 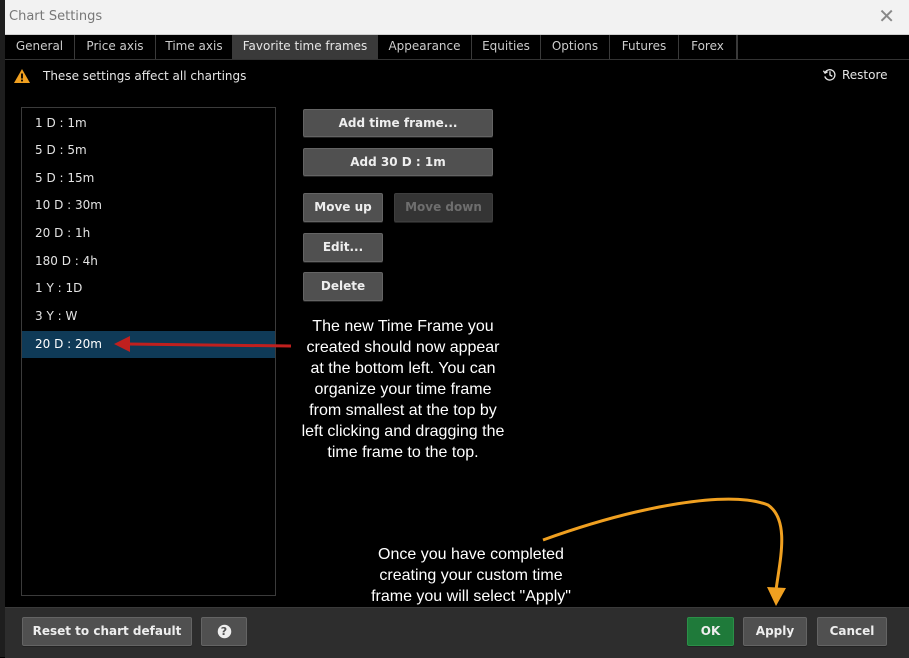 I want to click on arrow-to-selected-item, so click(x=203, y=344).